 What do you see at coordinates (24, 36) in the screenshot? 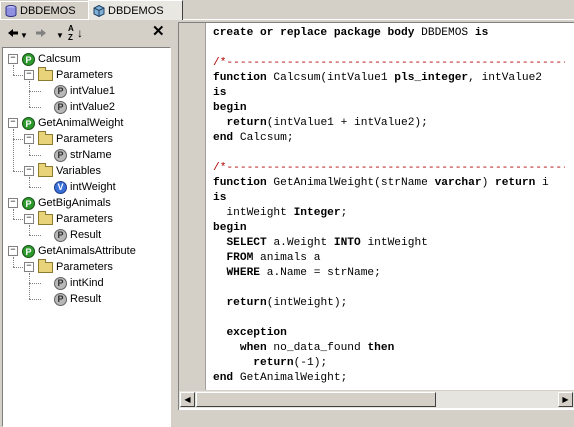
I see `back-dropdown: ▼` at bounding box center [24, 36].